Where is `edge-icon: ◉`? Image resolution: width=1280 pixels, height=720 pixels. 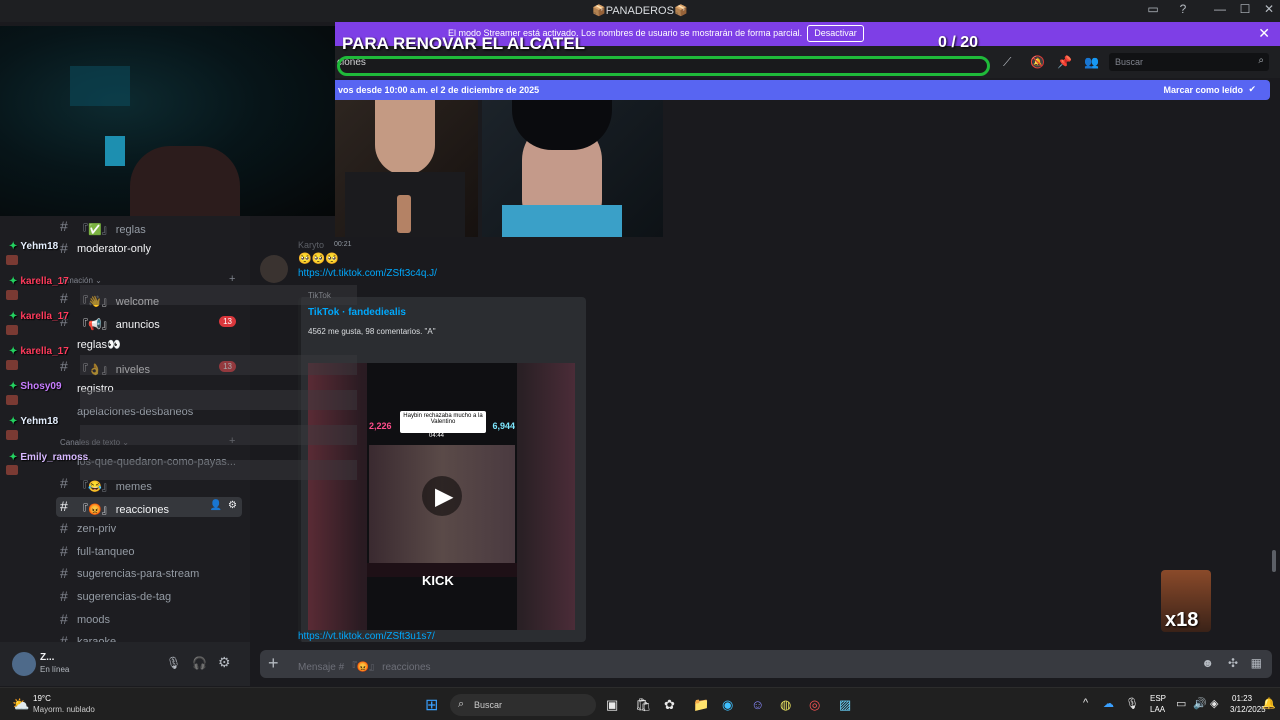
edge-icon: ◉ is located at coordinates (727, 705).